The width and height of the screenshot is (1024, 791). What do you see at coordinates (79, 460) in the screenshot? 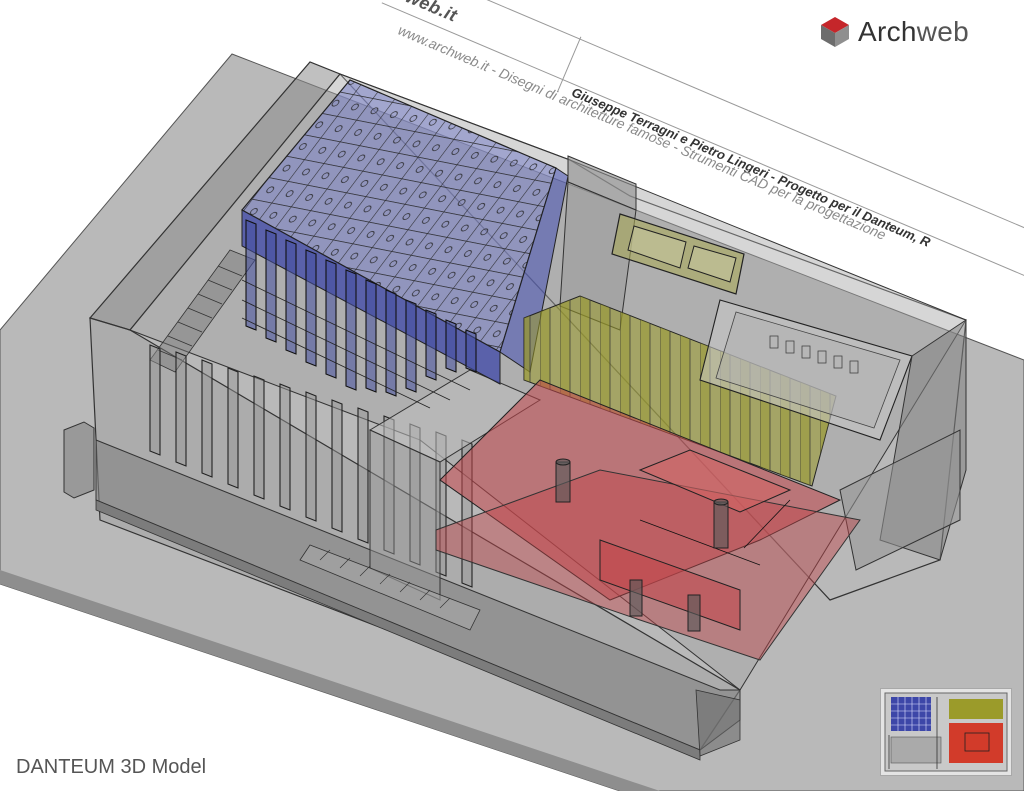
I see `front-pillar` at bounding box center [79, 460].